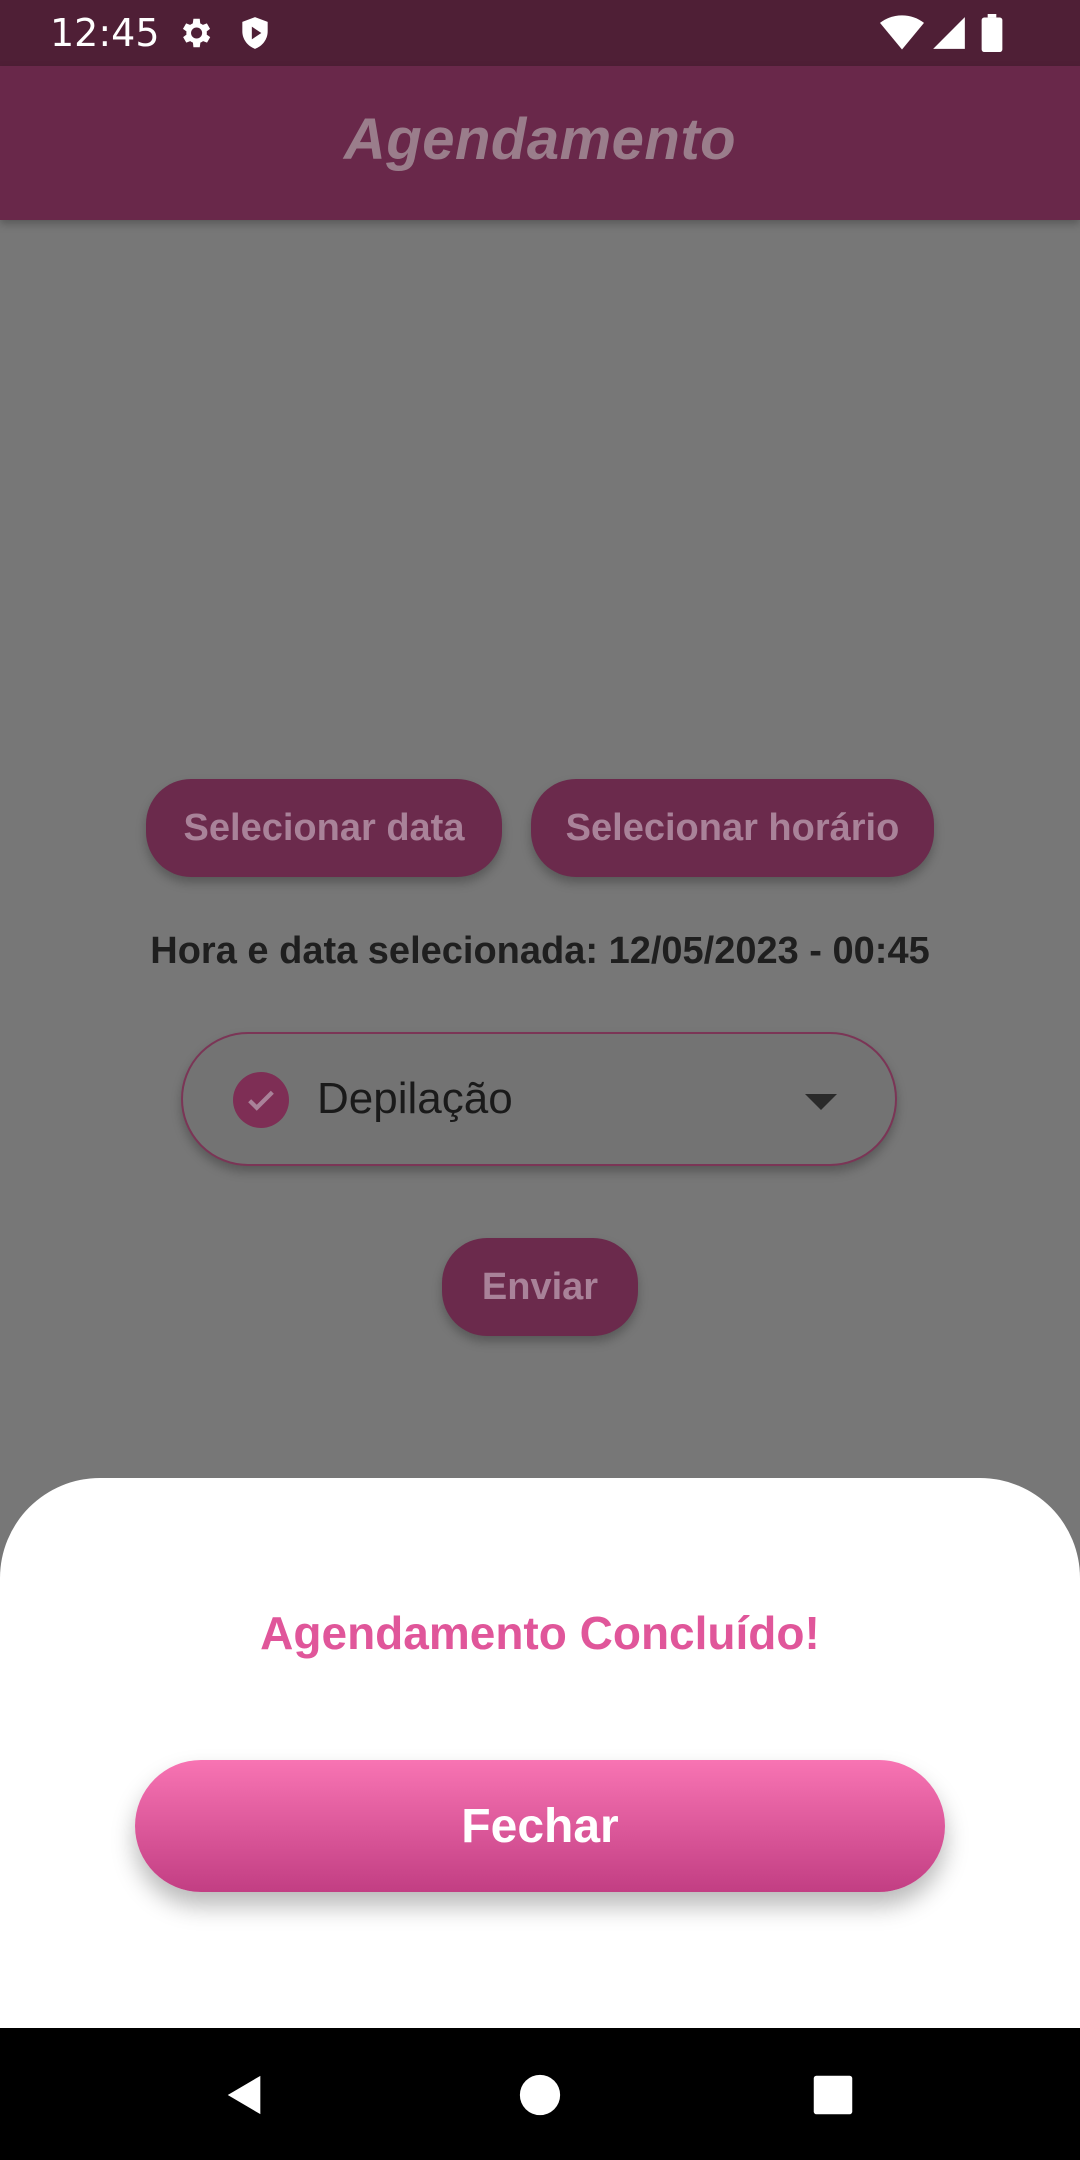 This screenshot has height=2160, width=1080. I want to click on home-icon, so click(540, 2095).